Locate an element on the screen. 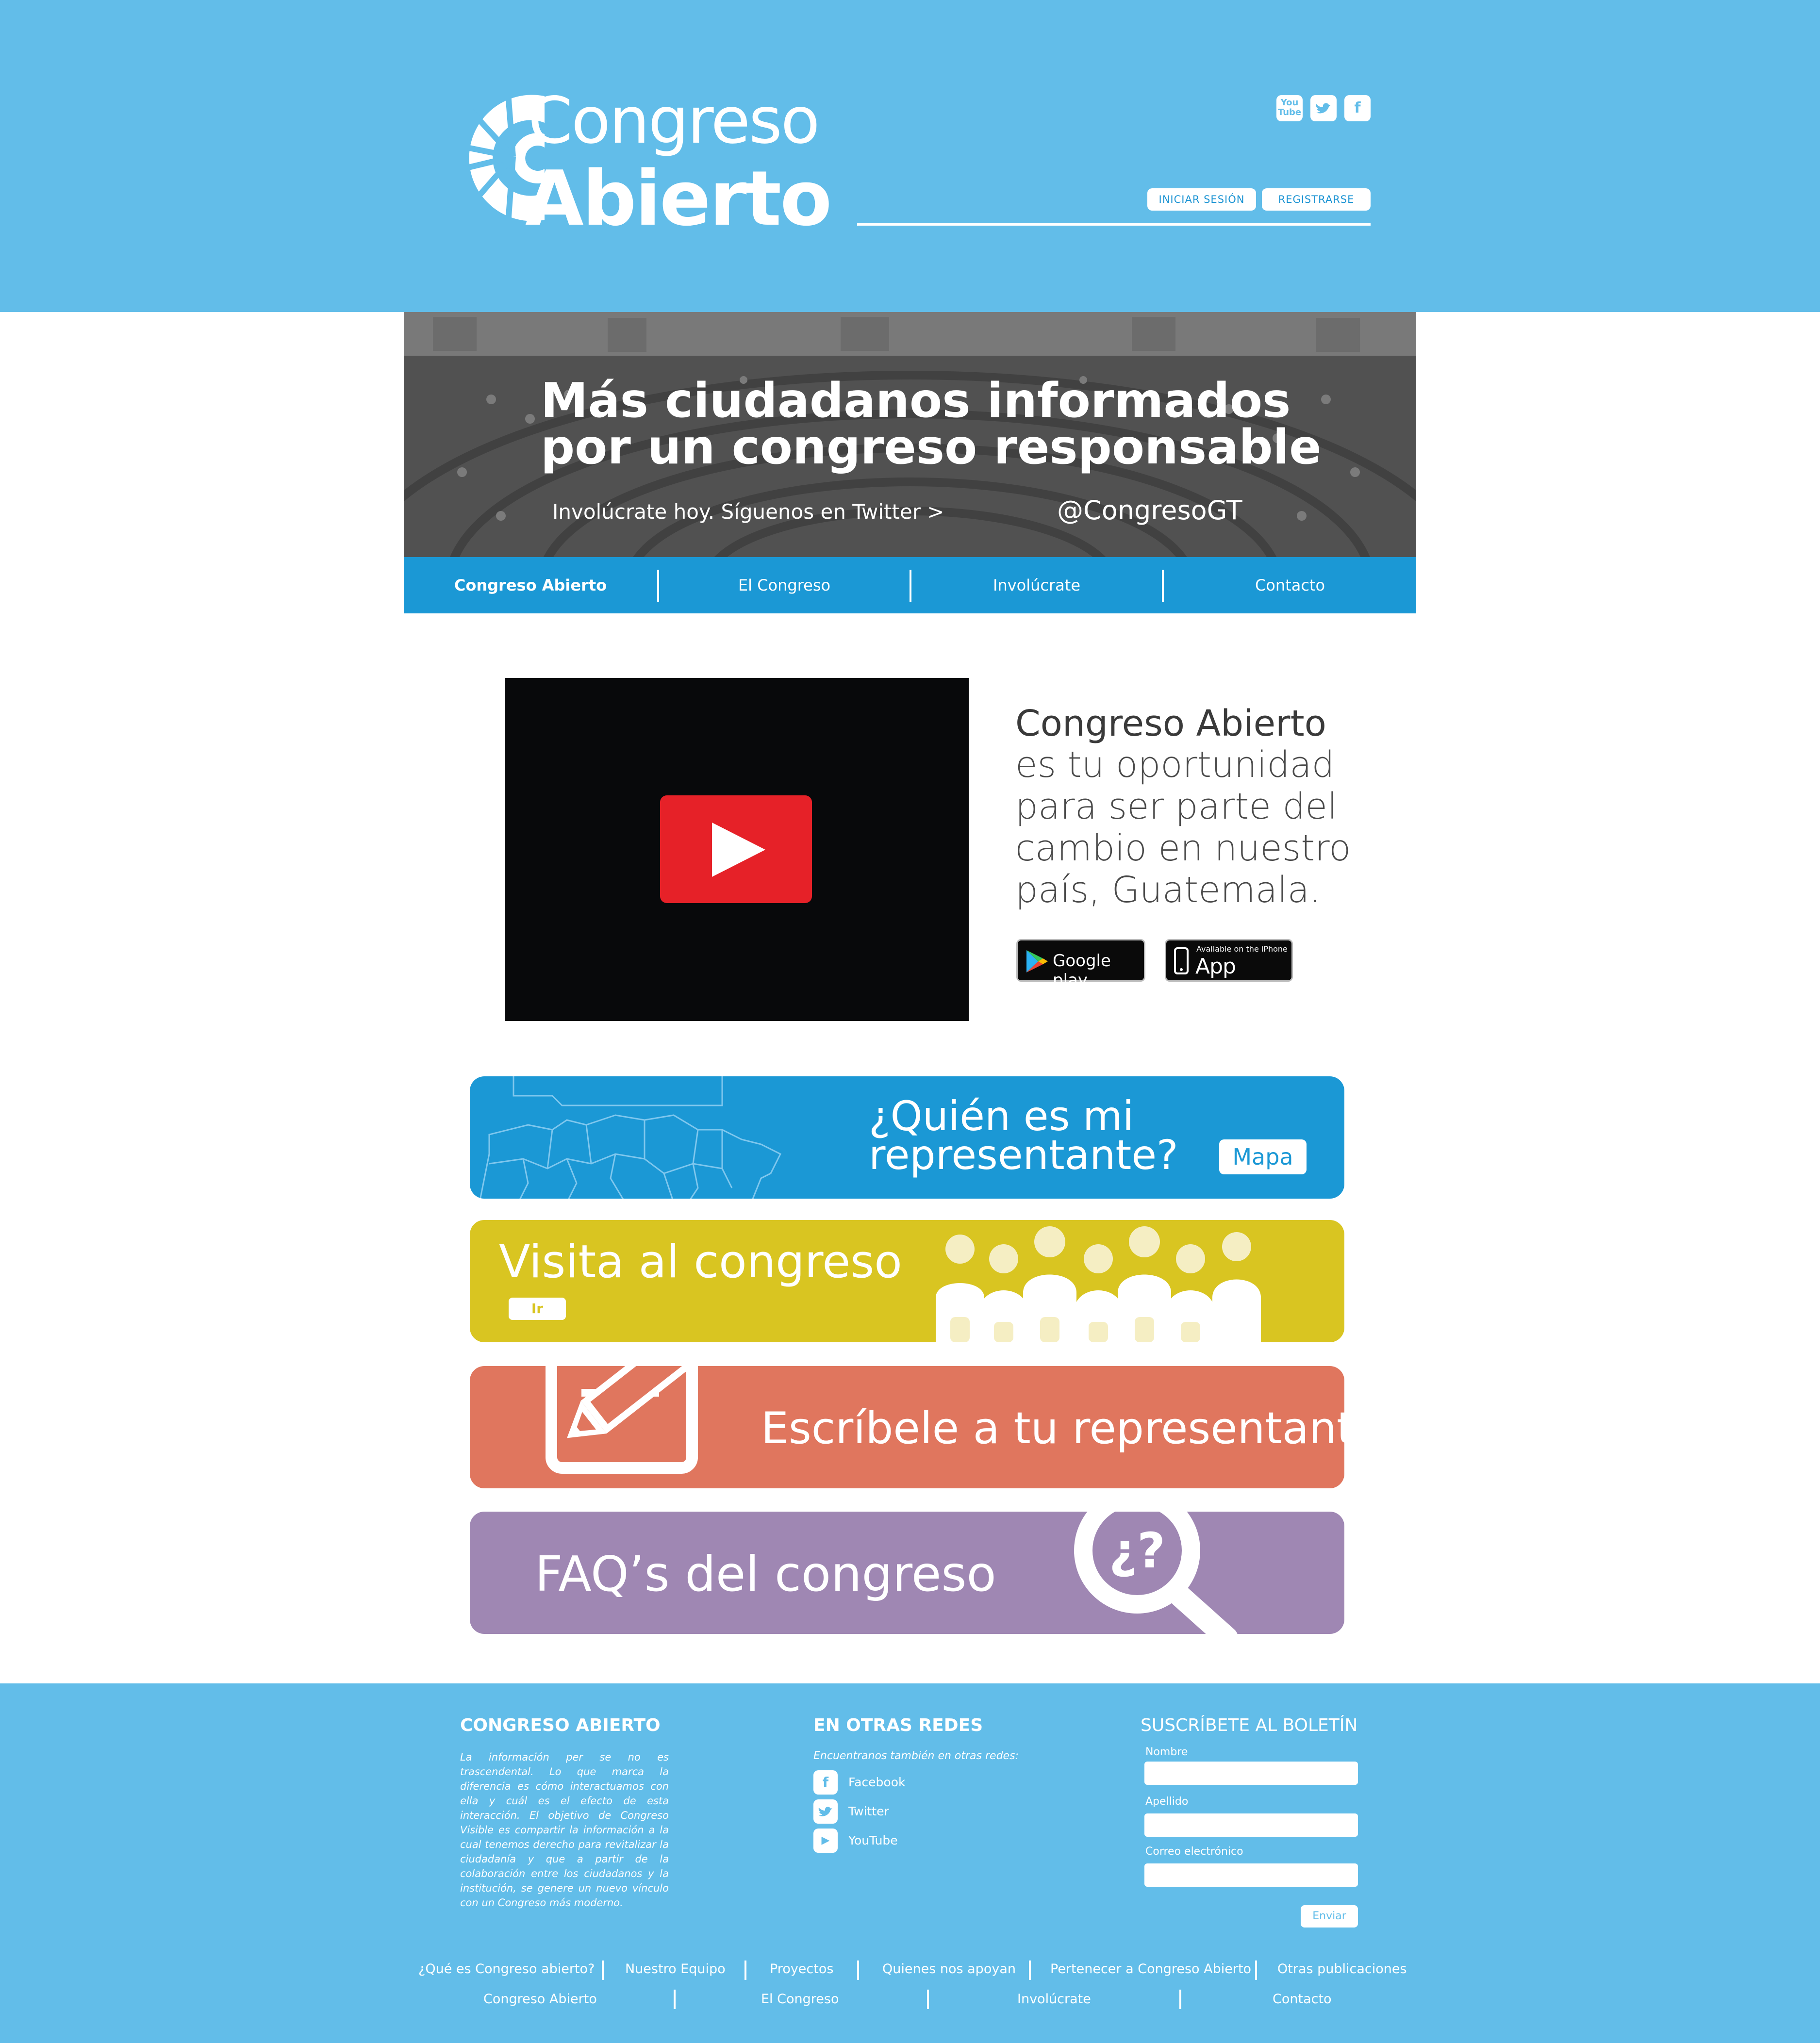 The width and height of the screenshot is (1820, 2043). card-faq: ¿? FAQ’s del congreso is located at coordinates (907, 1573).